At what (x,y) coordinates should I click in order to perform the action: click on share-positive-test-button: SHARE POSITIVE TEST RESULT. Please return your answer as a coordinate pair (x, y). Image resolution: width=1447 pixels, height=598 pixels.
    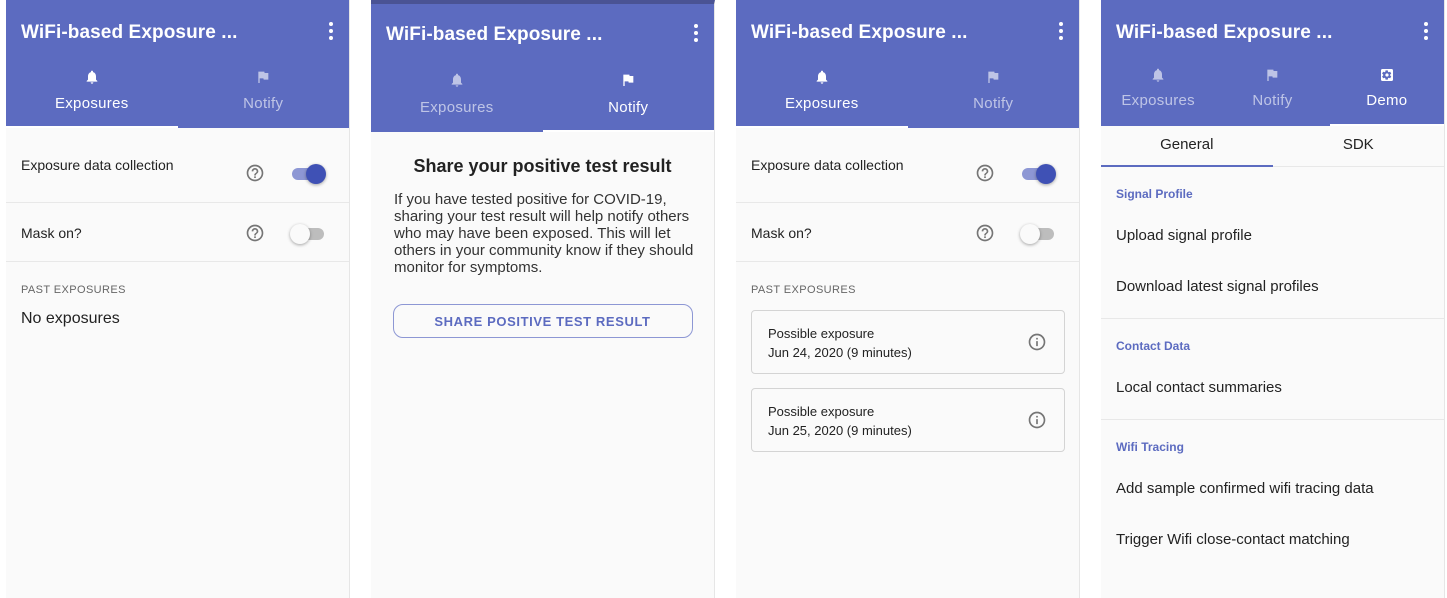
    Looking at the image, I should click on (542, 321).